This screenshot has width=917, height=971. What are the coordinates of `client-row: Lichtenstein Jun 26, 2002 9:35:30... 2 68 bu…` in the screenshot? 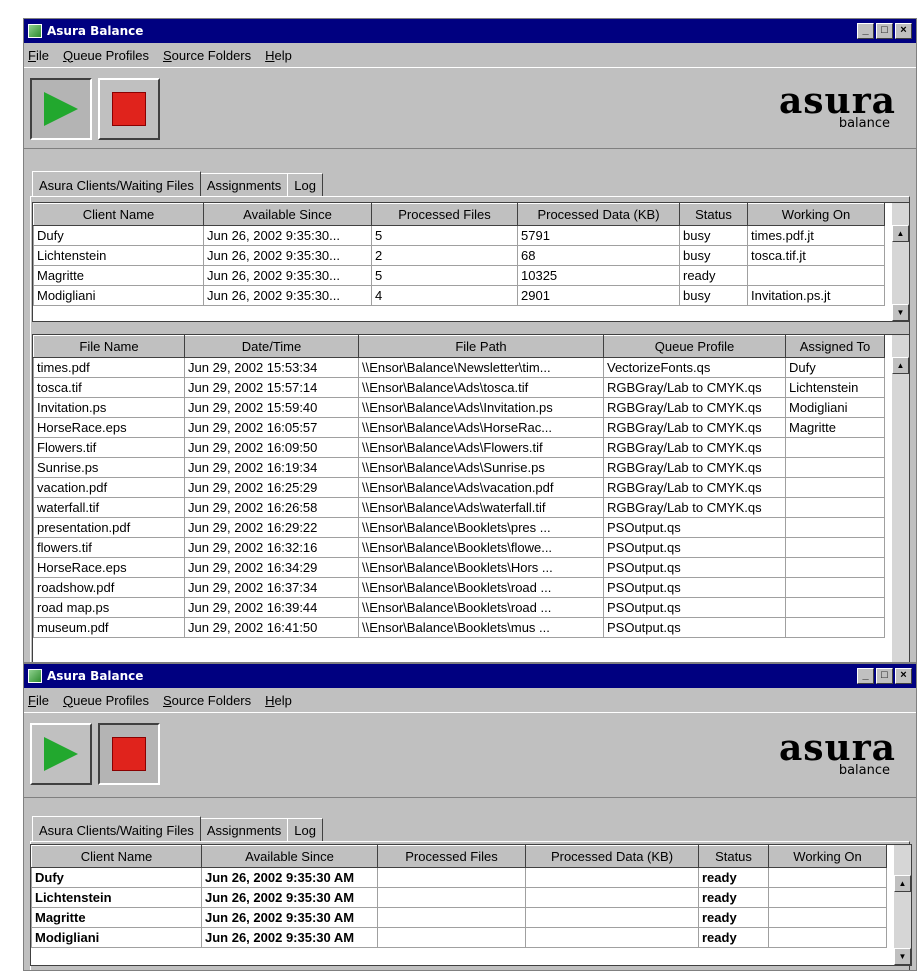 It's located at (459, 255).